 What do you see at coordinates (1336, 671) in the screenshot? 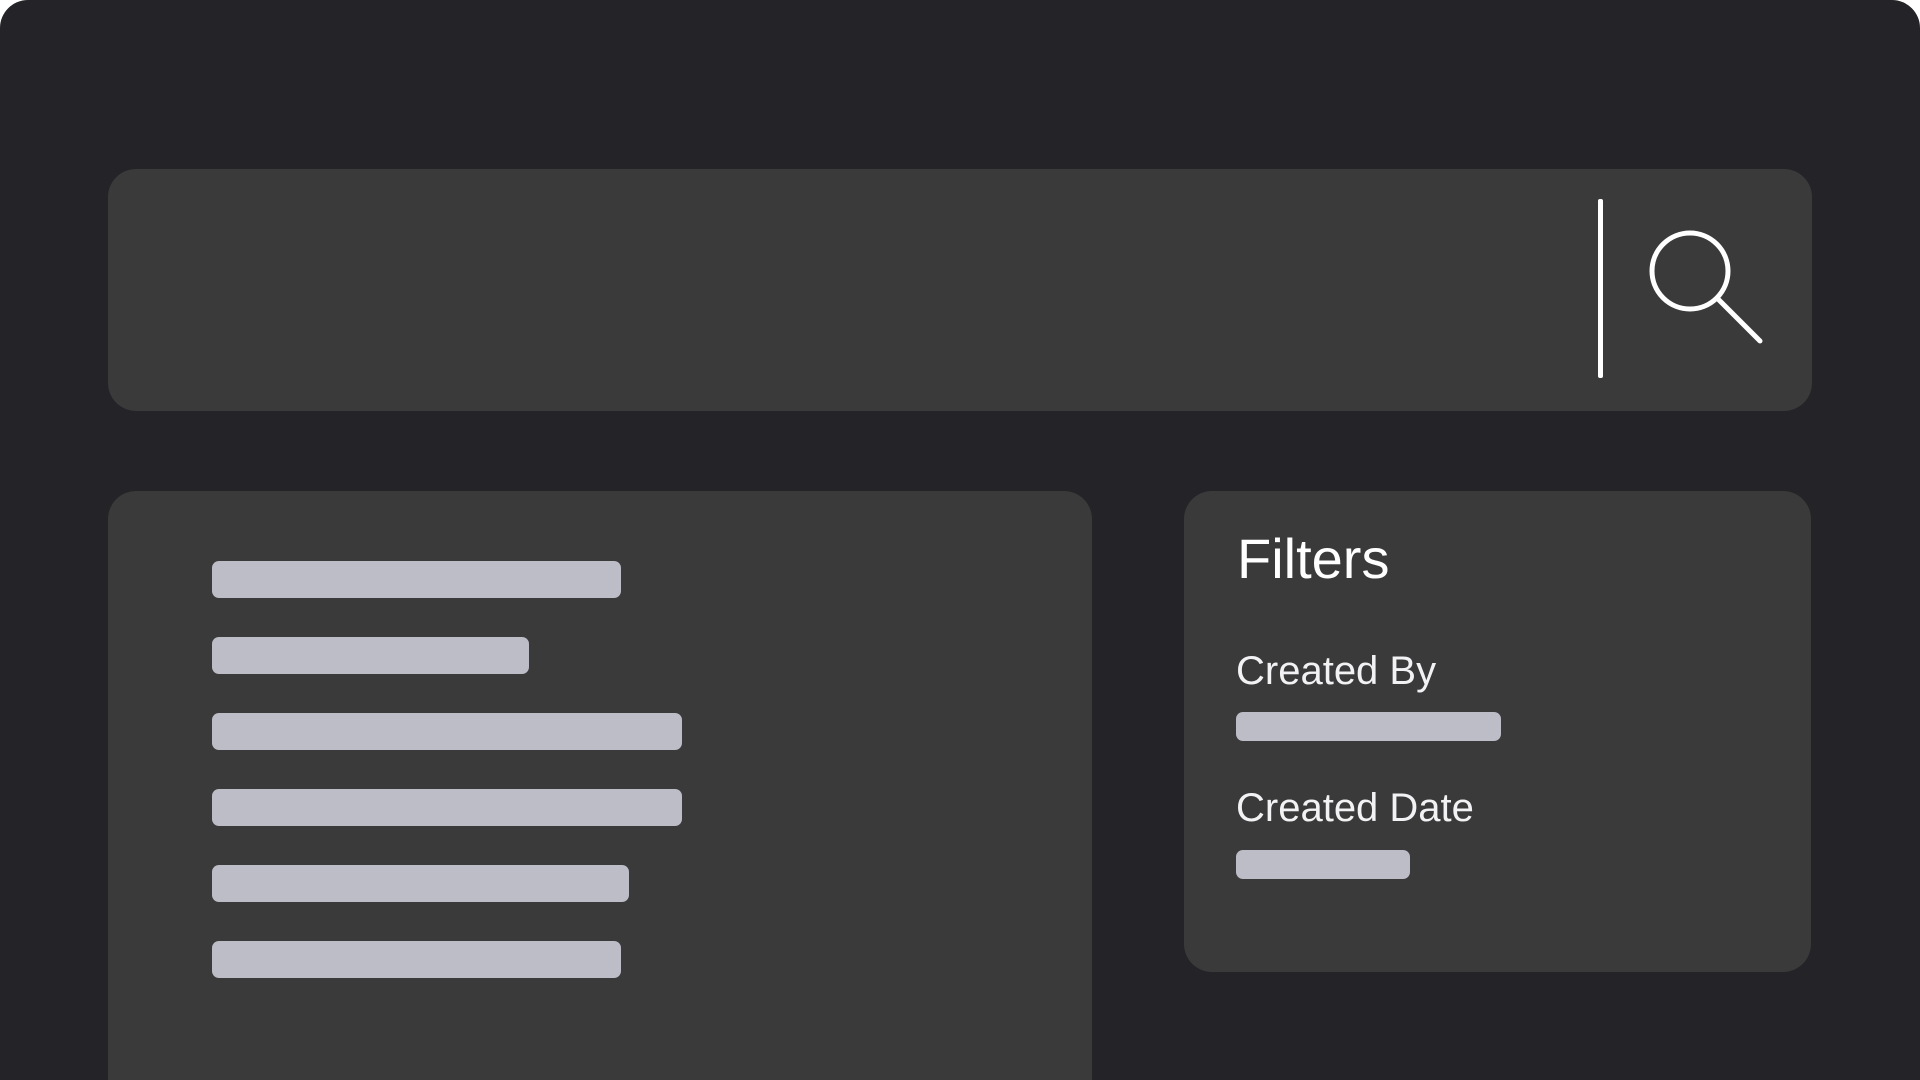
I see `created-by-label: Created By` at bounding box center [1336, 671].